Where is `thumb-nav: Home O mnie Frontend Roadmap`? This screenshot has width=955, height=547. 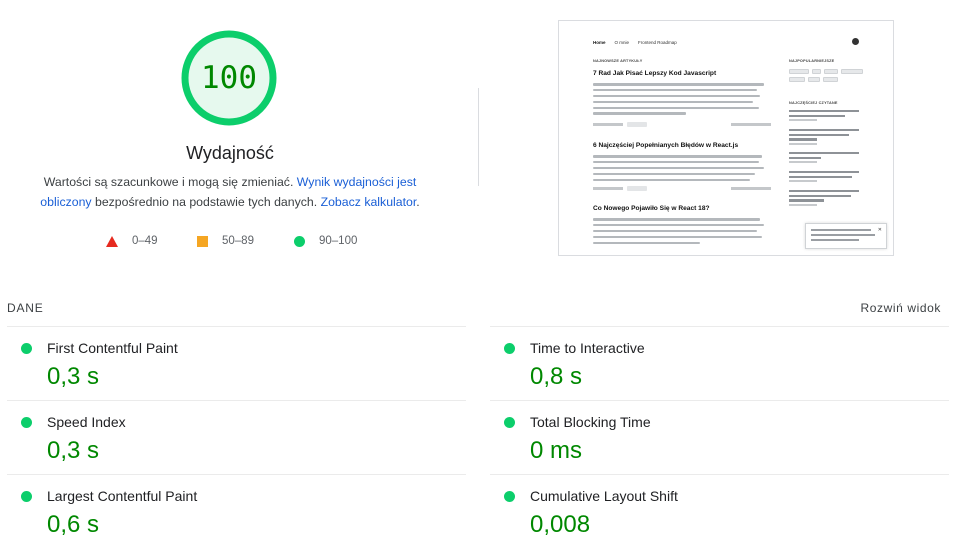 thumb-nav: Home O mnie Frontend Roadmap is located at coordinates (635, 42).